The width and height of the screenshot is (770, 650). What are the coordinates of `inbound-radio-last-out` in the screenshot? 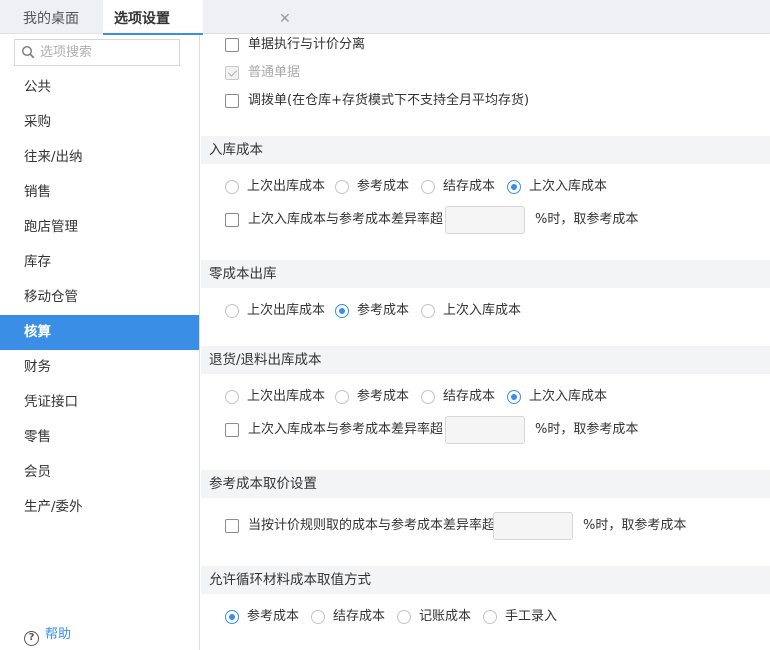 It's located at (232, 187).